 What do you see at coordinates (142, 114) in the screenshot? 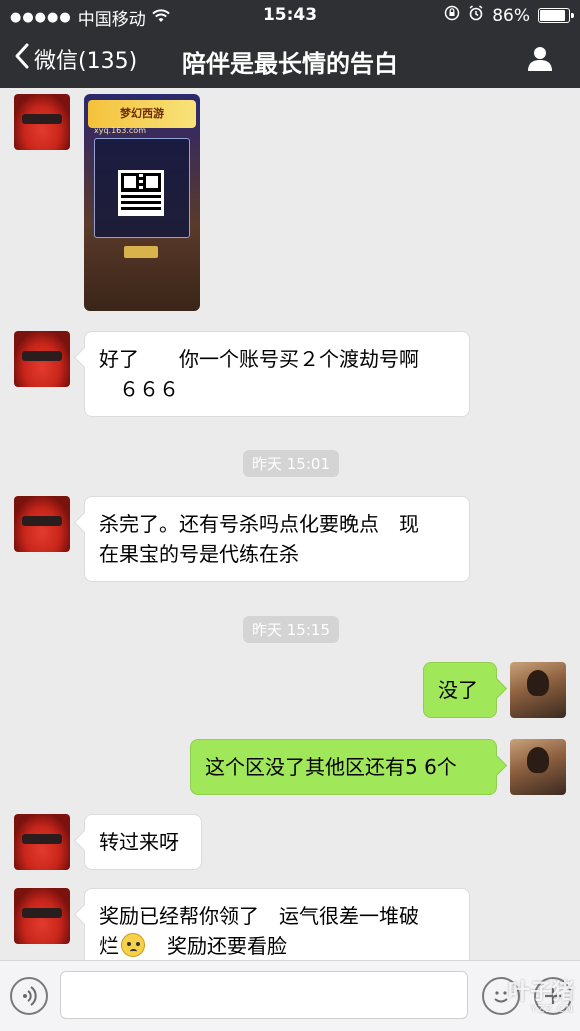
I see `game-logo: 梦幻西游` at bounding box center [142, 114].